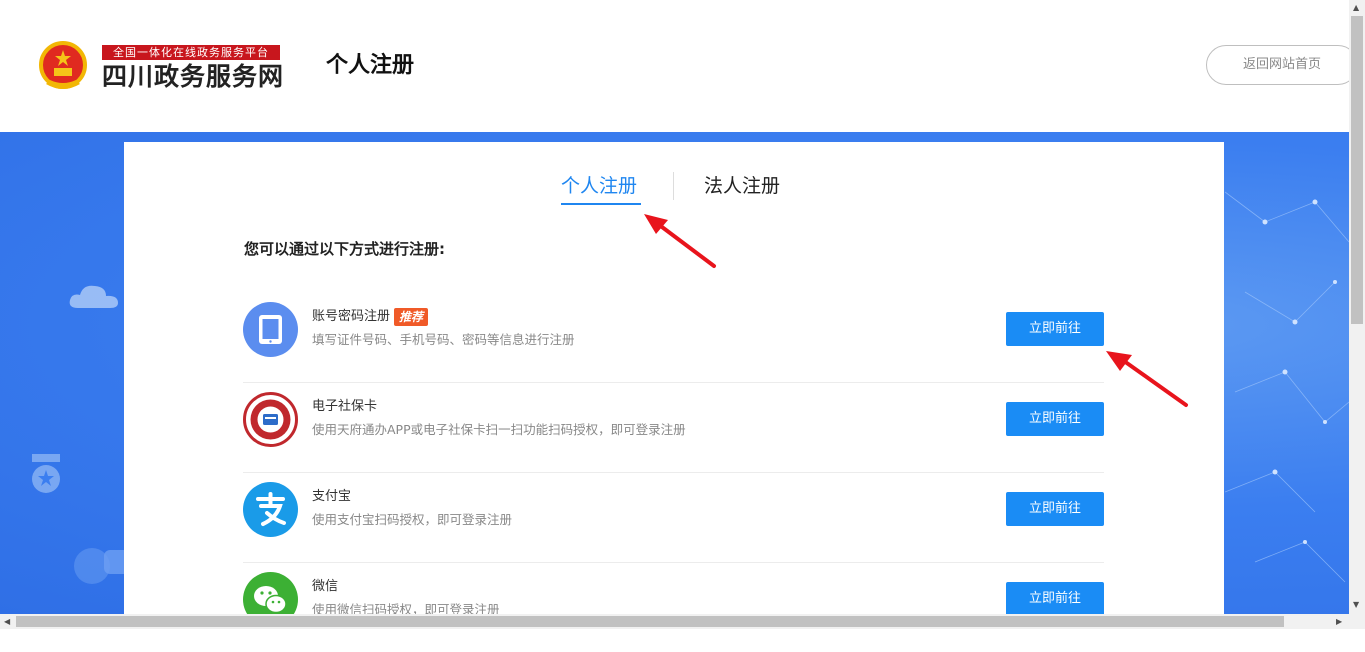  I want to click on scroll-up-arrow-icon: ▲, so click(1356, 8).